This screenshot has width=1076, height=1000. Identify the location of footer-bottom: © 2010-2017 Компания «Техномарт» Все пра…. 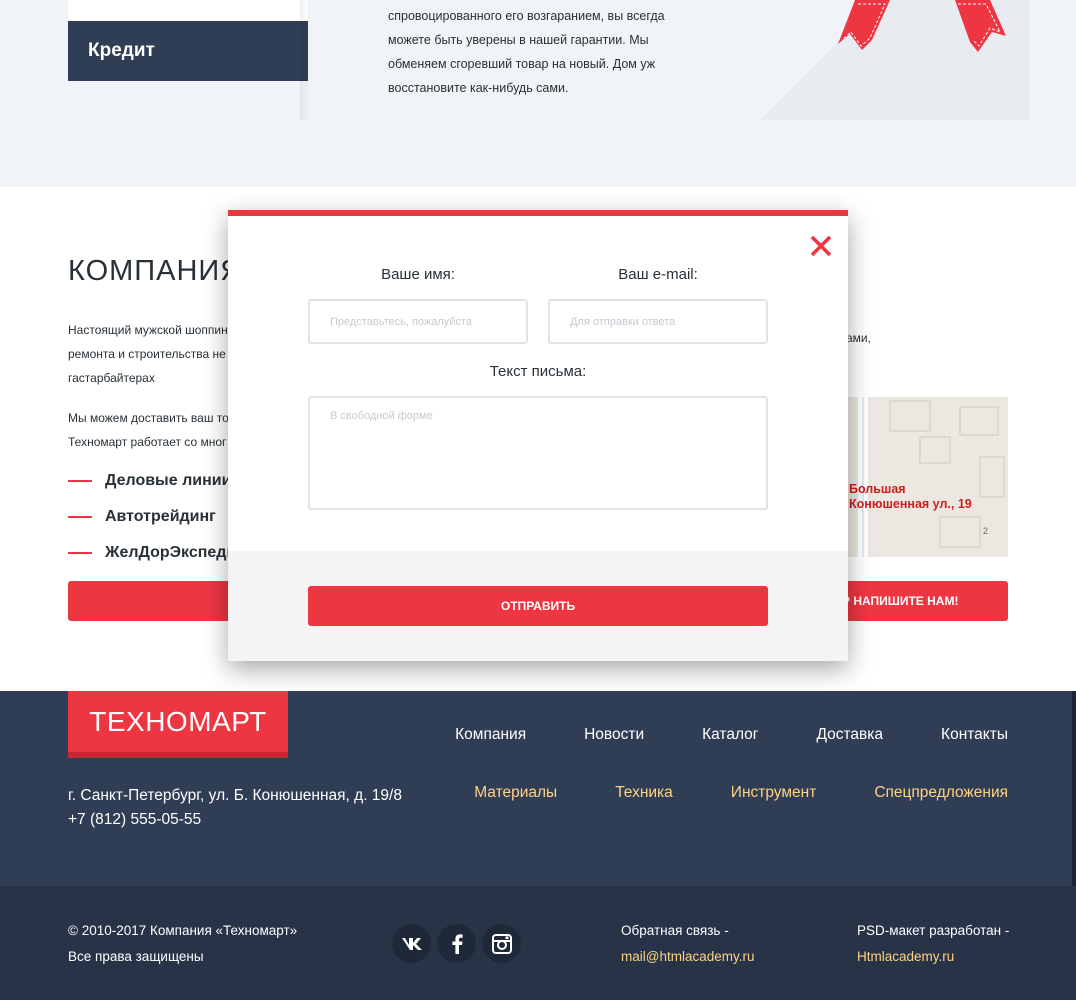
(538, 943).